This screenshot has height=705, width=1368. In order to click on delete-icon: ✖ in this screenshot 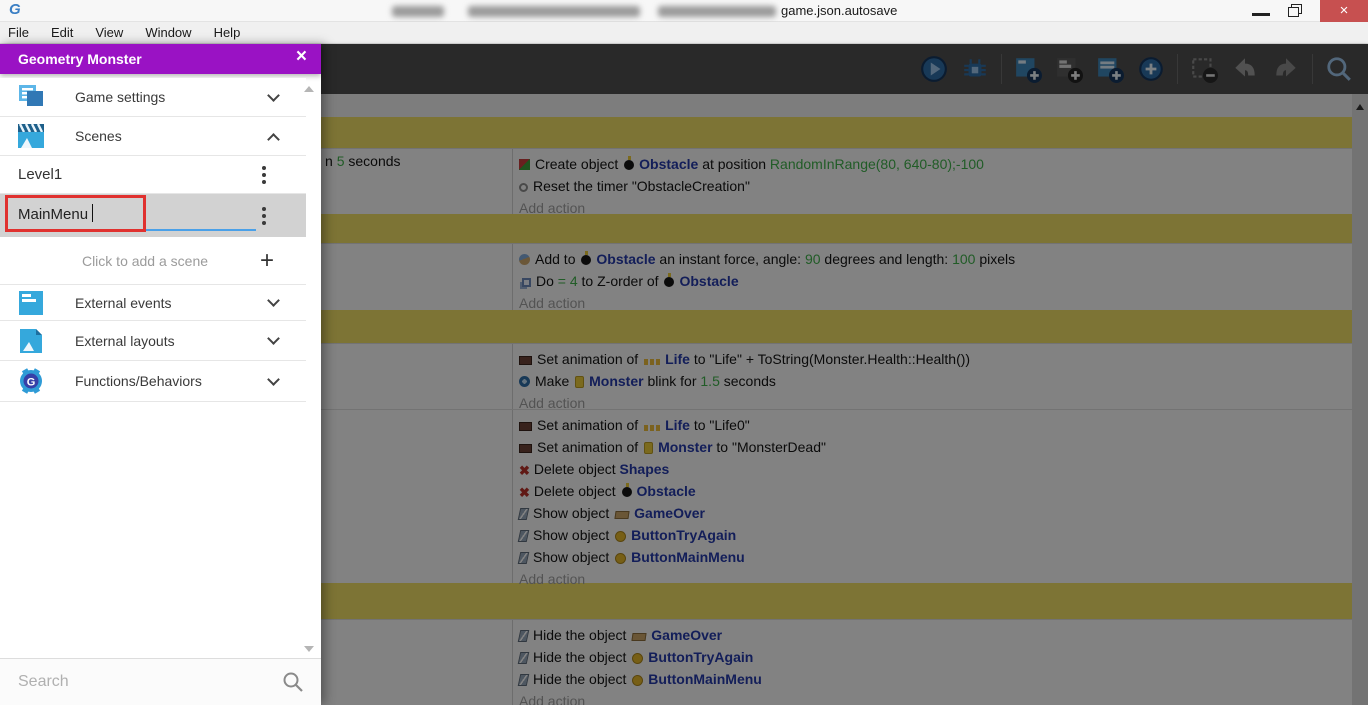, I will do `click(524, 470)`.